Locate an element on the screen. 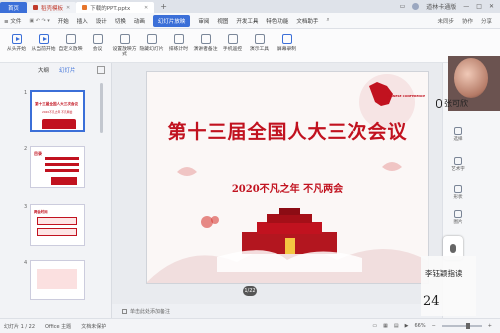 This screenshot has width=500, height=333. view-grid-icon: ▦ is located at coordinates (385, 326).